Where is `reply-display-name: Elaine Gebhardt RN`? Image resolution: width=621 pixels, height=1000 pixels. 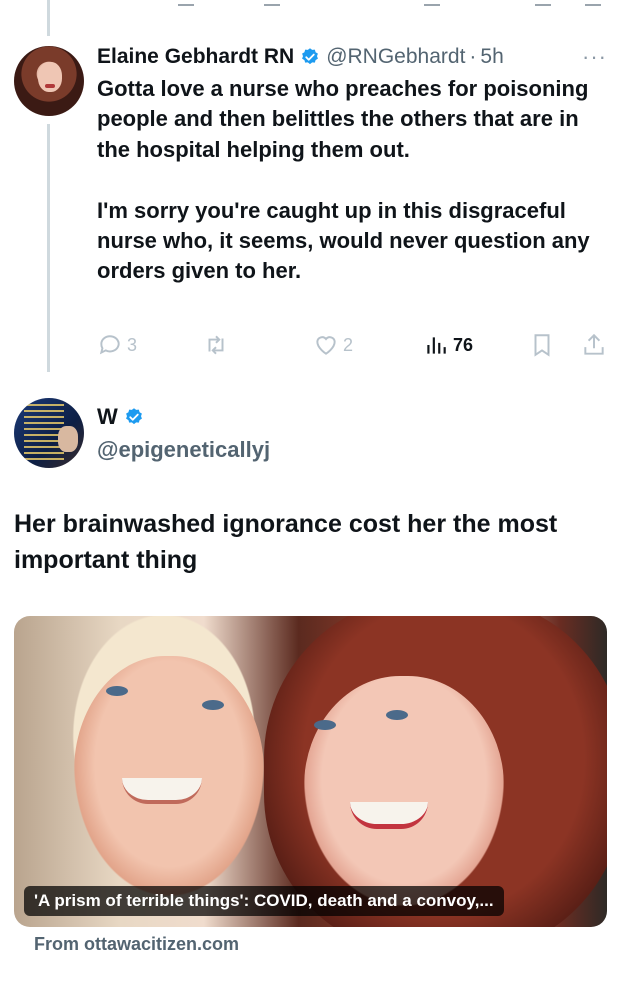 reply-display-name: Elaine Gebhardt RN is located at coordinates (195, 57).